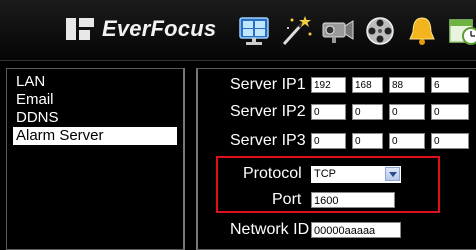 The image size is (476, 250). What do you see at coordinates (325, 174) in the screenshot?
I see `protocol-value: TCP` at bounding box center [325, 174].